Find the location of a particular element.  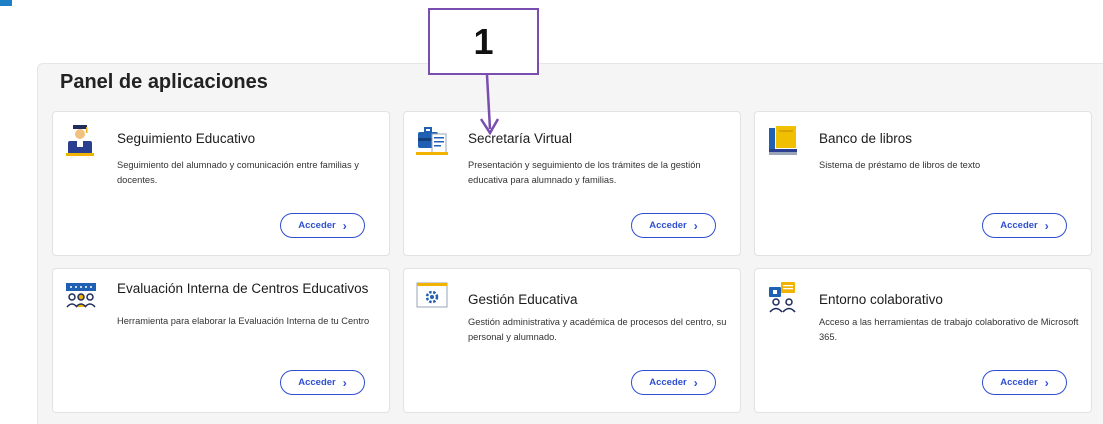

group-evaluation-icon is located at coordinates (80, 296).